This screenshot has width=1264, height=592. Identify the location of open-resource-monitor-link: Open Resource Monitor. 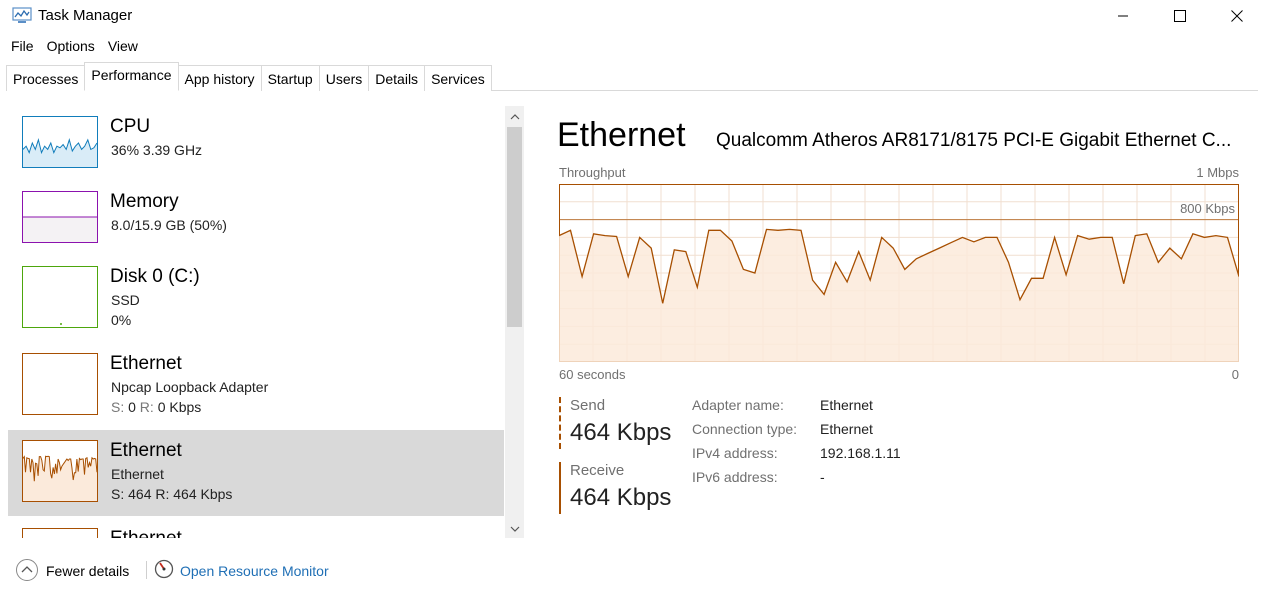
(254, 571).